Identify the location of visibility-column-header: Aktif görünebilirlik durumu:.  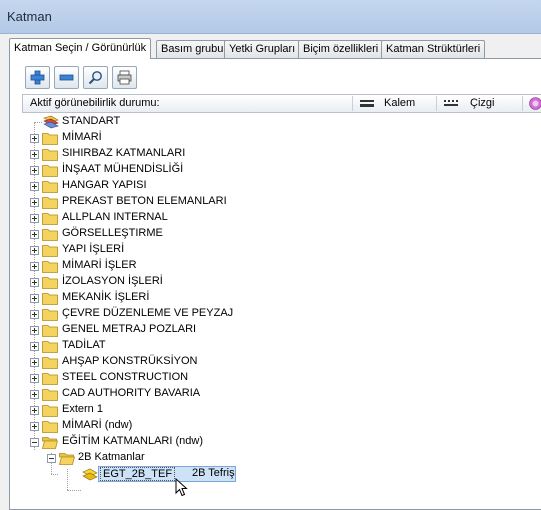
(95, 103).